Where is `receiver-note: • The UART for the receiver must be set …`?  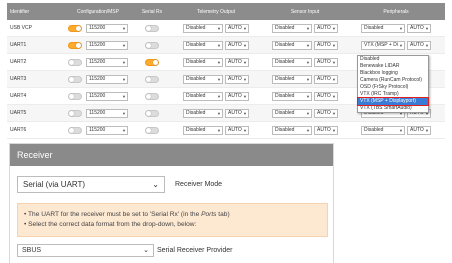
receiver-note: • The UART for the receiver must be set … is located at coordinates (172, 220).